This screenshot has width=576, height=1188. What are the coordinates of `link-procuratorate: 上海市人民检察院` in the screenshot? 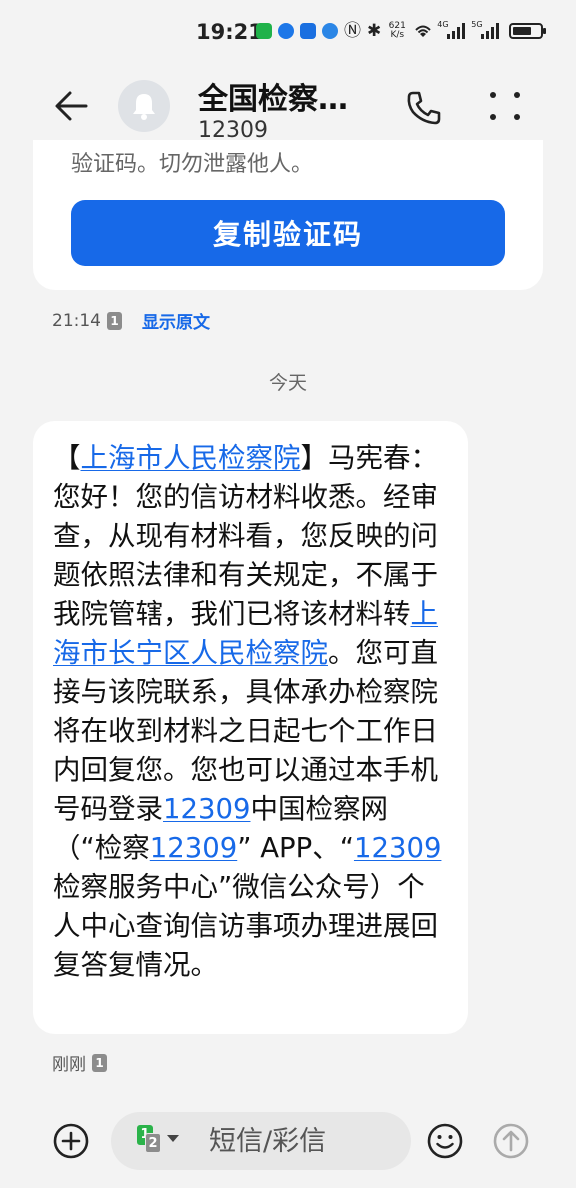 It's located at (191, 458).